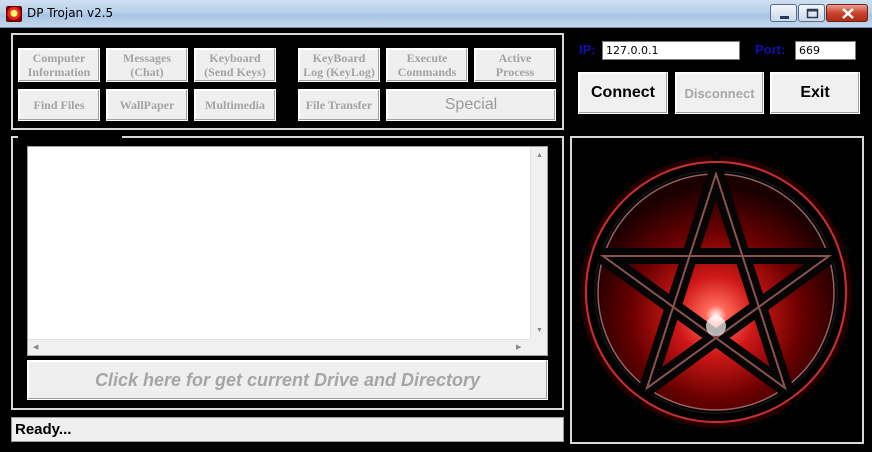  What do you see at coordinates (770, 49) in the screenshot?
I see `port-label: Port:` at bounding box center [770, 49].